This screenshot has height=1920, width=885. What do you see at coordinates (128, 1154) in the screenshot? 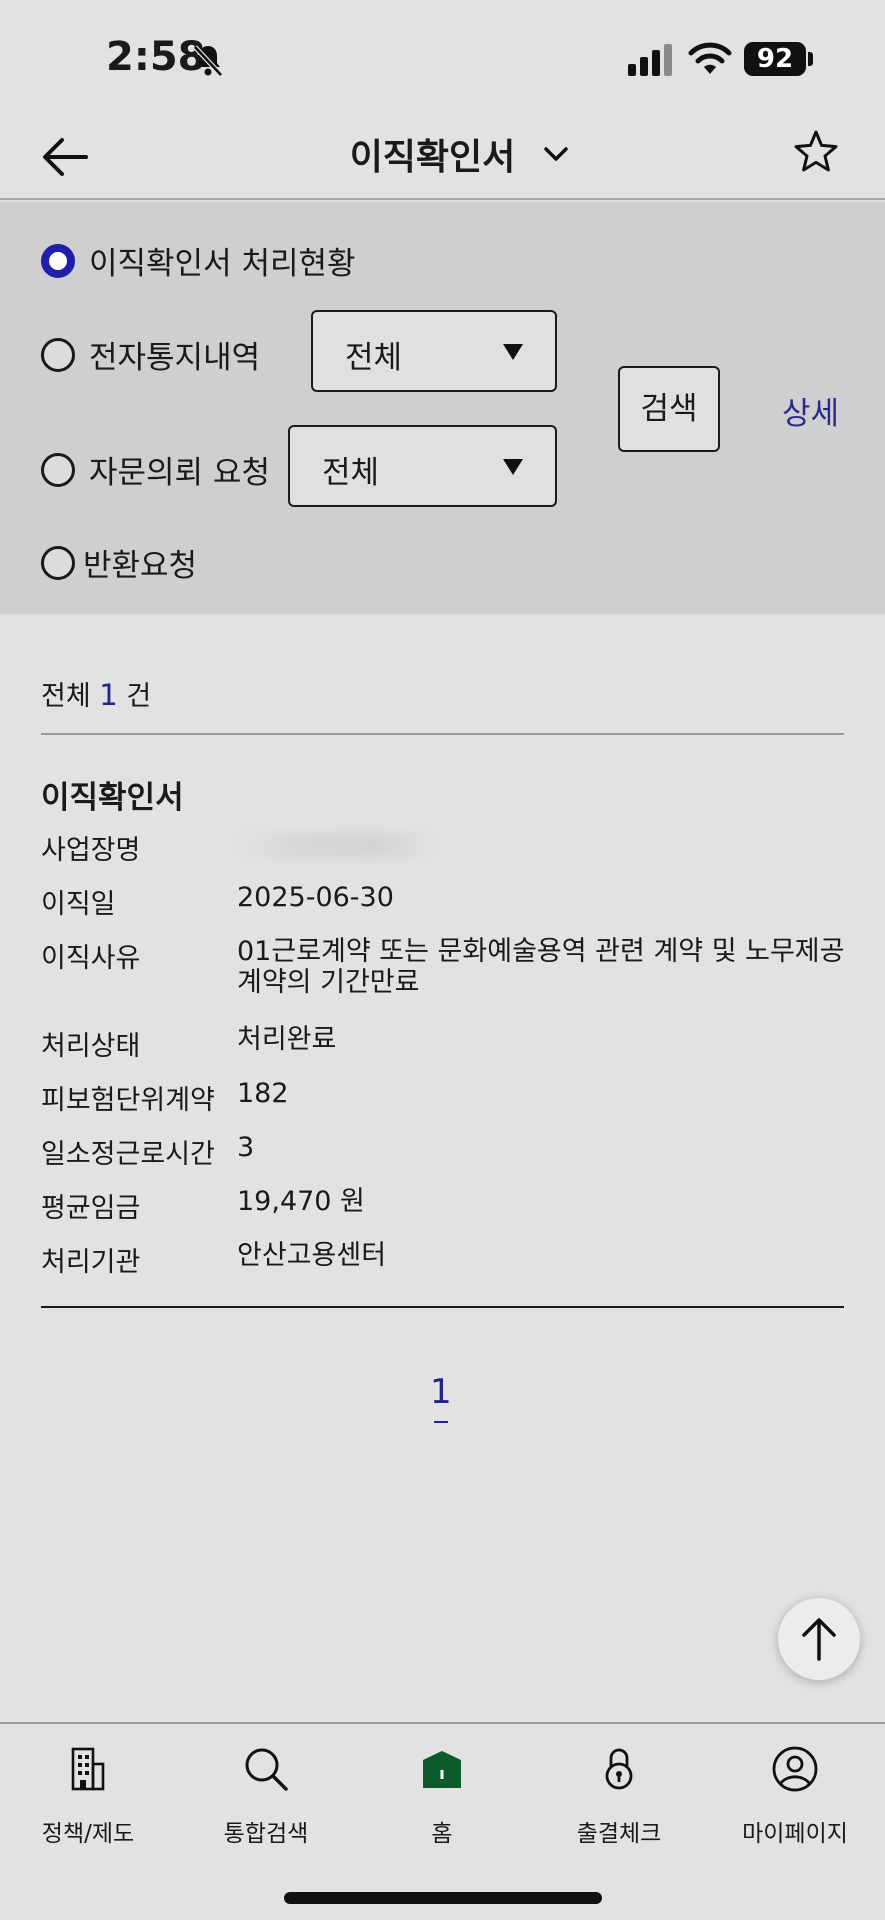
I see `detail-label: 일소정근로시간` at bounding box center [128, 1154].